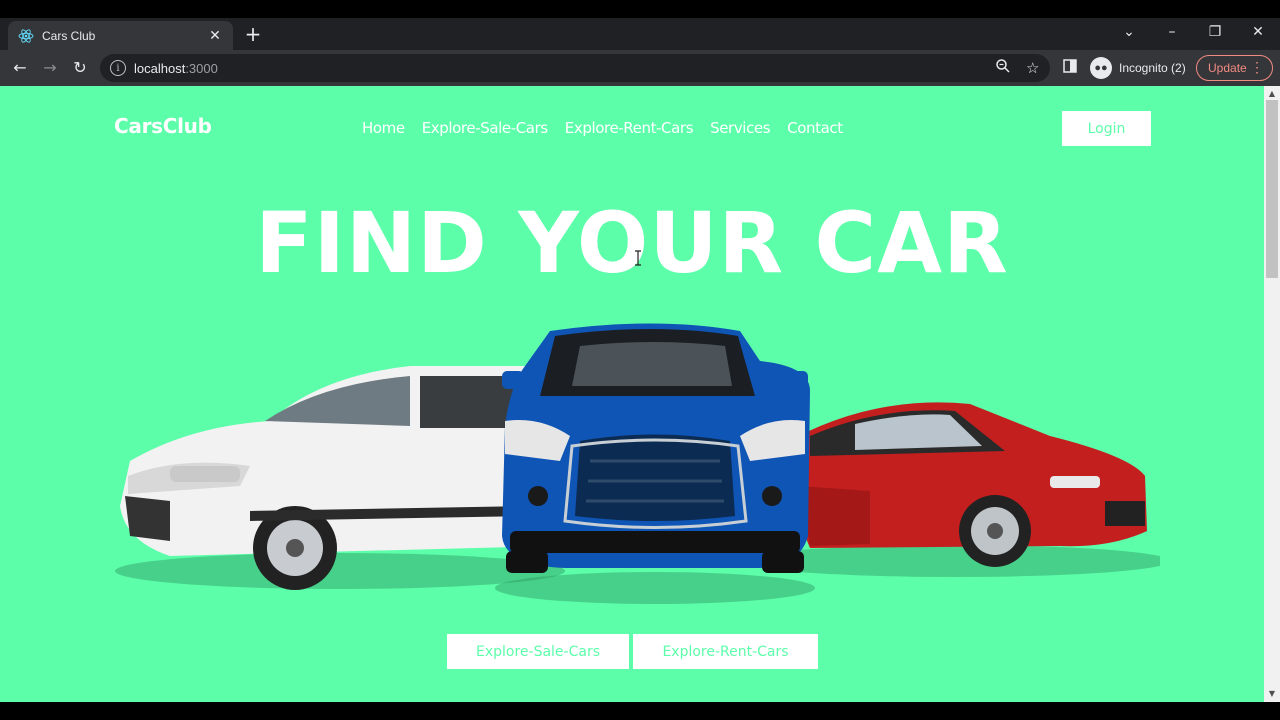  I want to click on screen-bottom-border, so click(640, 711).